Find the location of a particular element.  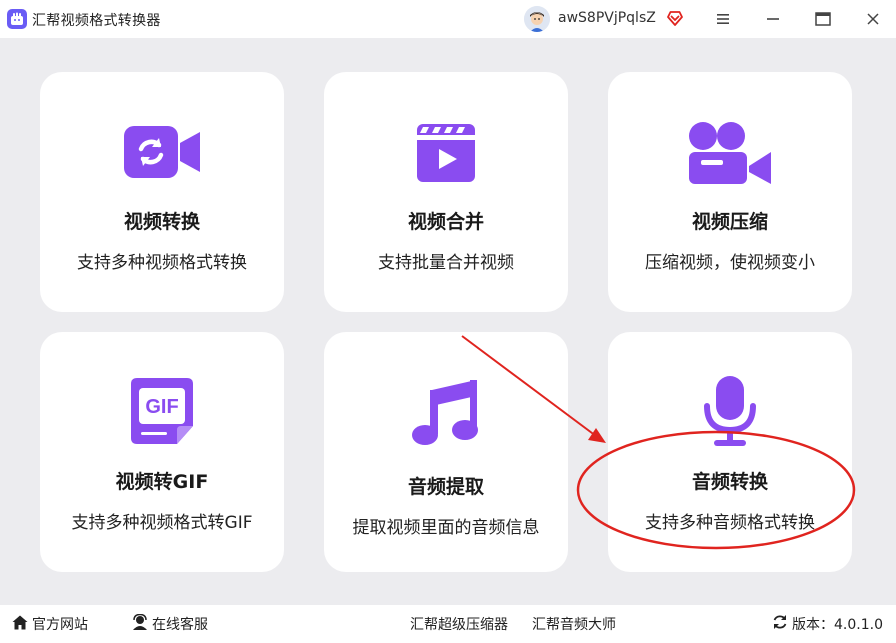

card-title: 视频合并 is located at coordinates (445, 222).